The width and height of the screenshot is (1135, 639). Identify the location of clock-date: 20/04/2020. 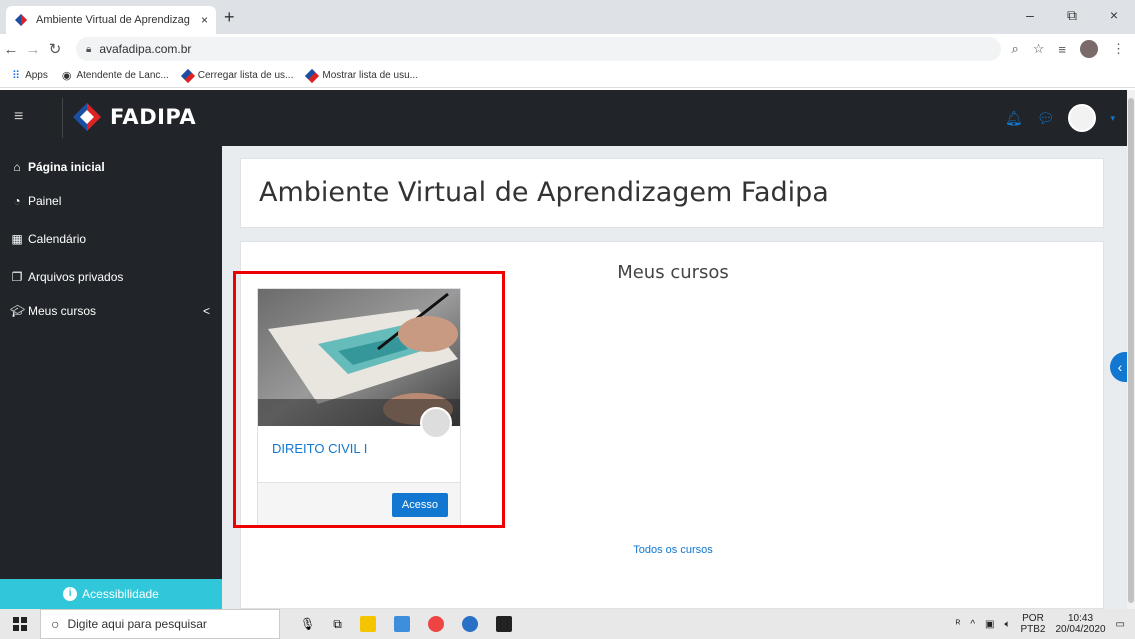
(1080, 629).